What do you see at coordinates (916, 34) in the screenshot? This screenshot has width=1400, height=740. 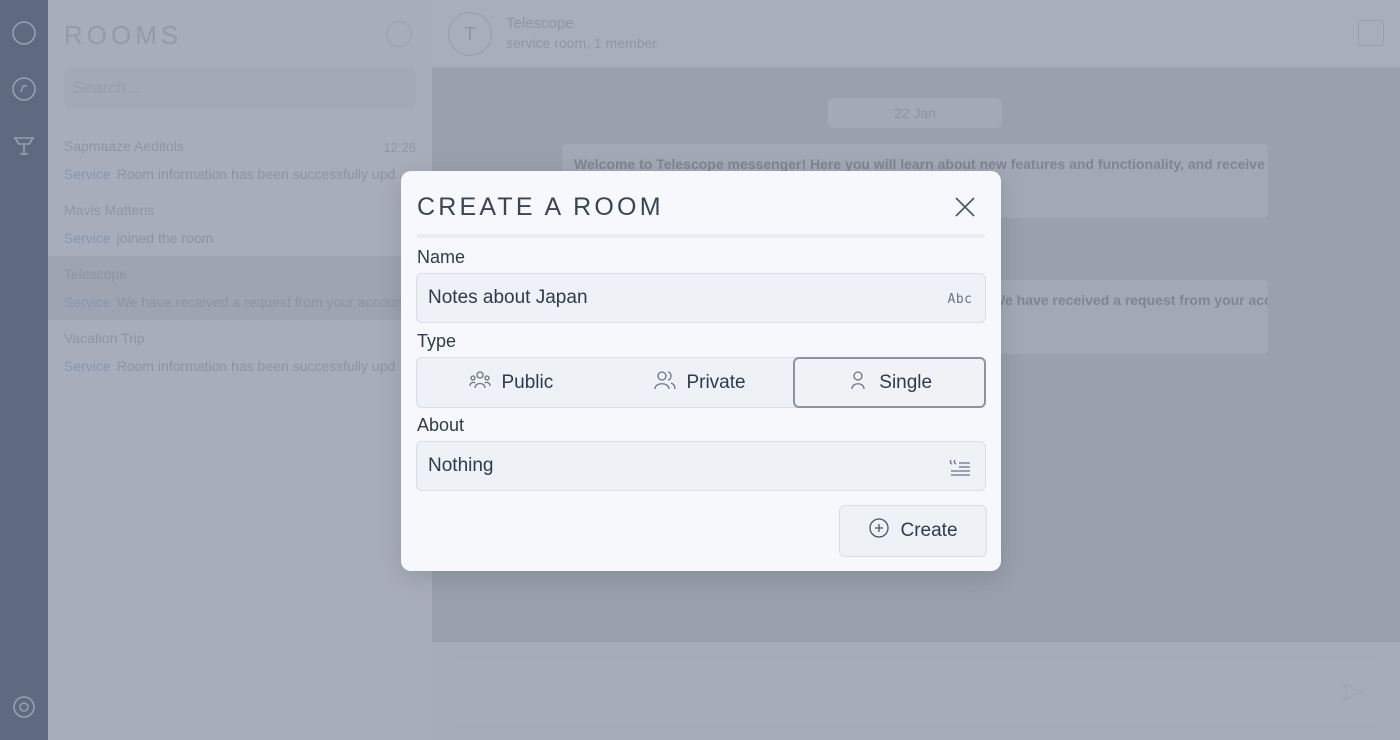 I see `chat-header: T Telescope service room, 1 member` at bounding box center [916, 34].